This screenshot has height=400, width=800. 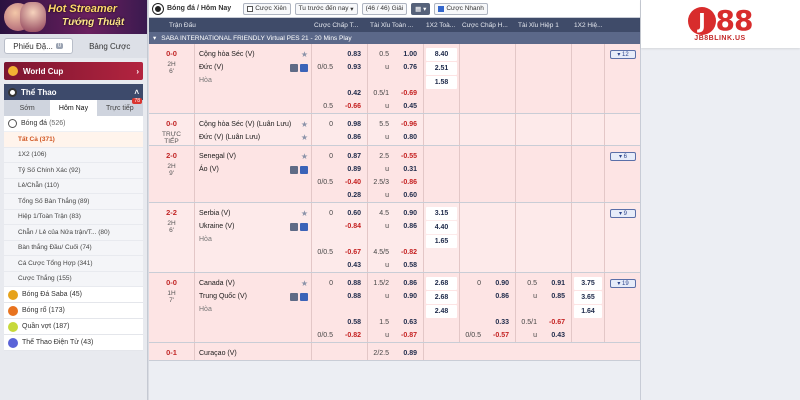 I want to click on odds-value: -0.55, so click(x=407, y=156).